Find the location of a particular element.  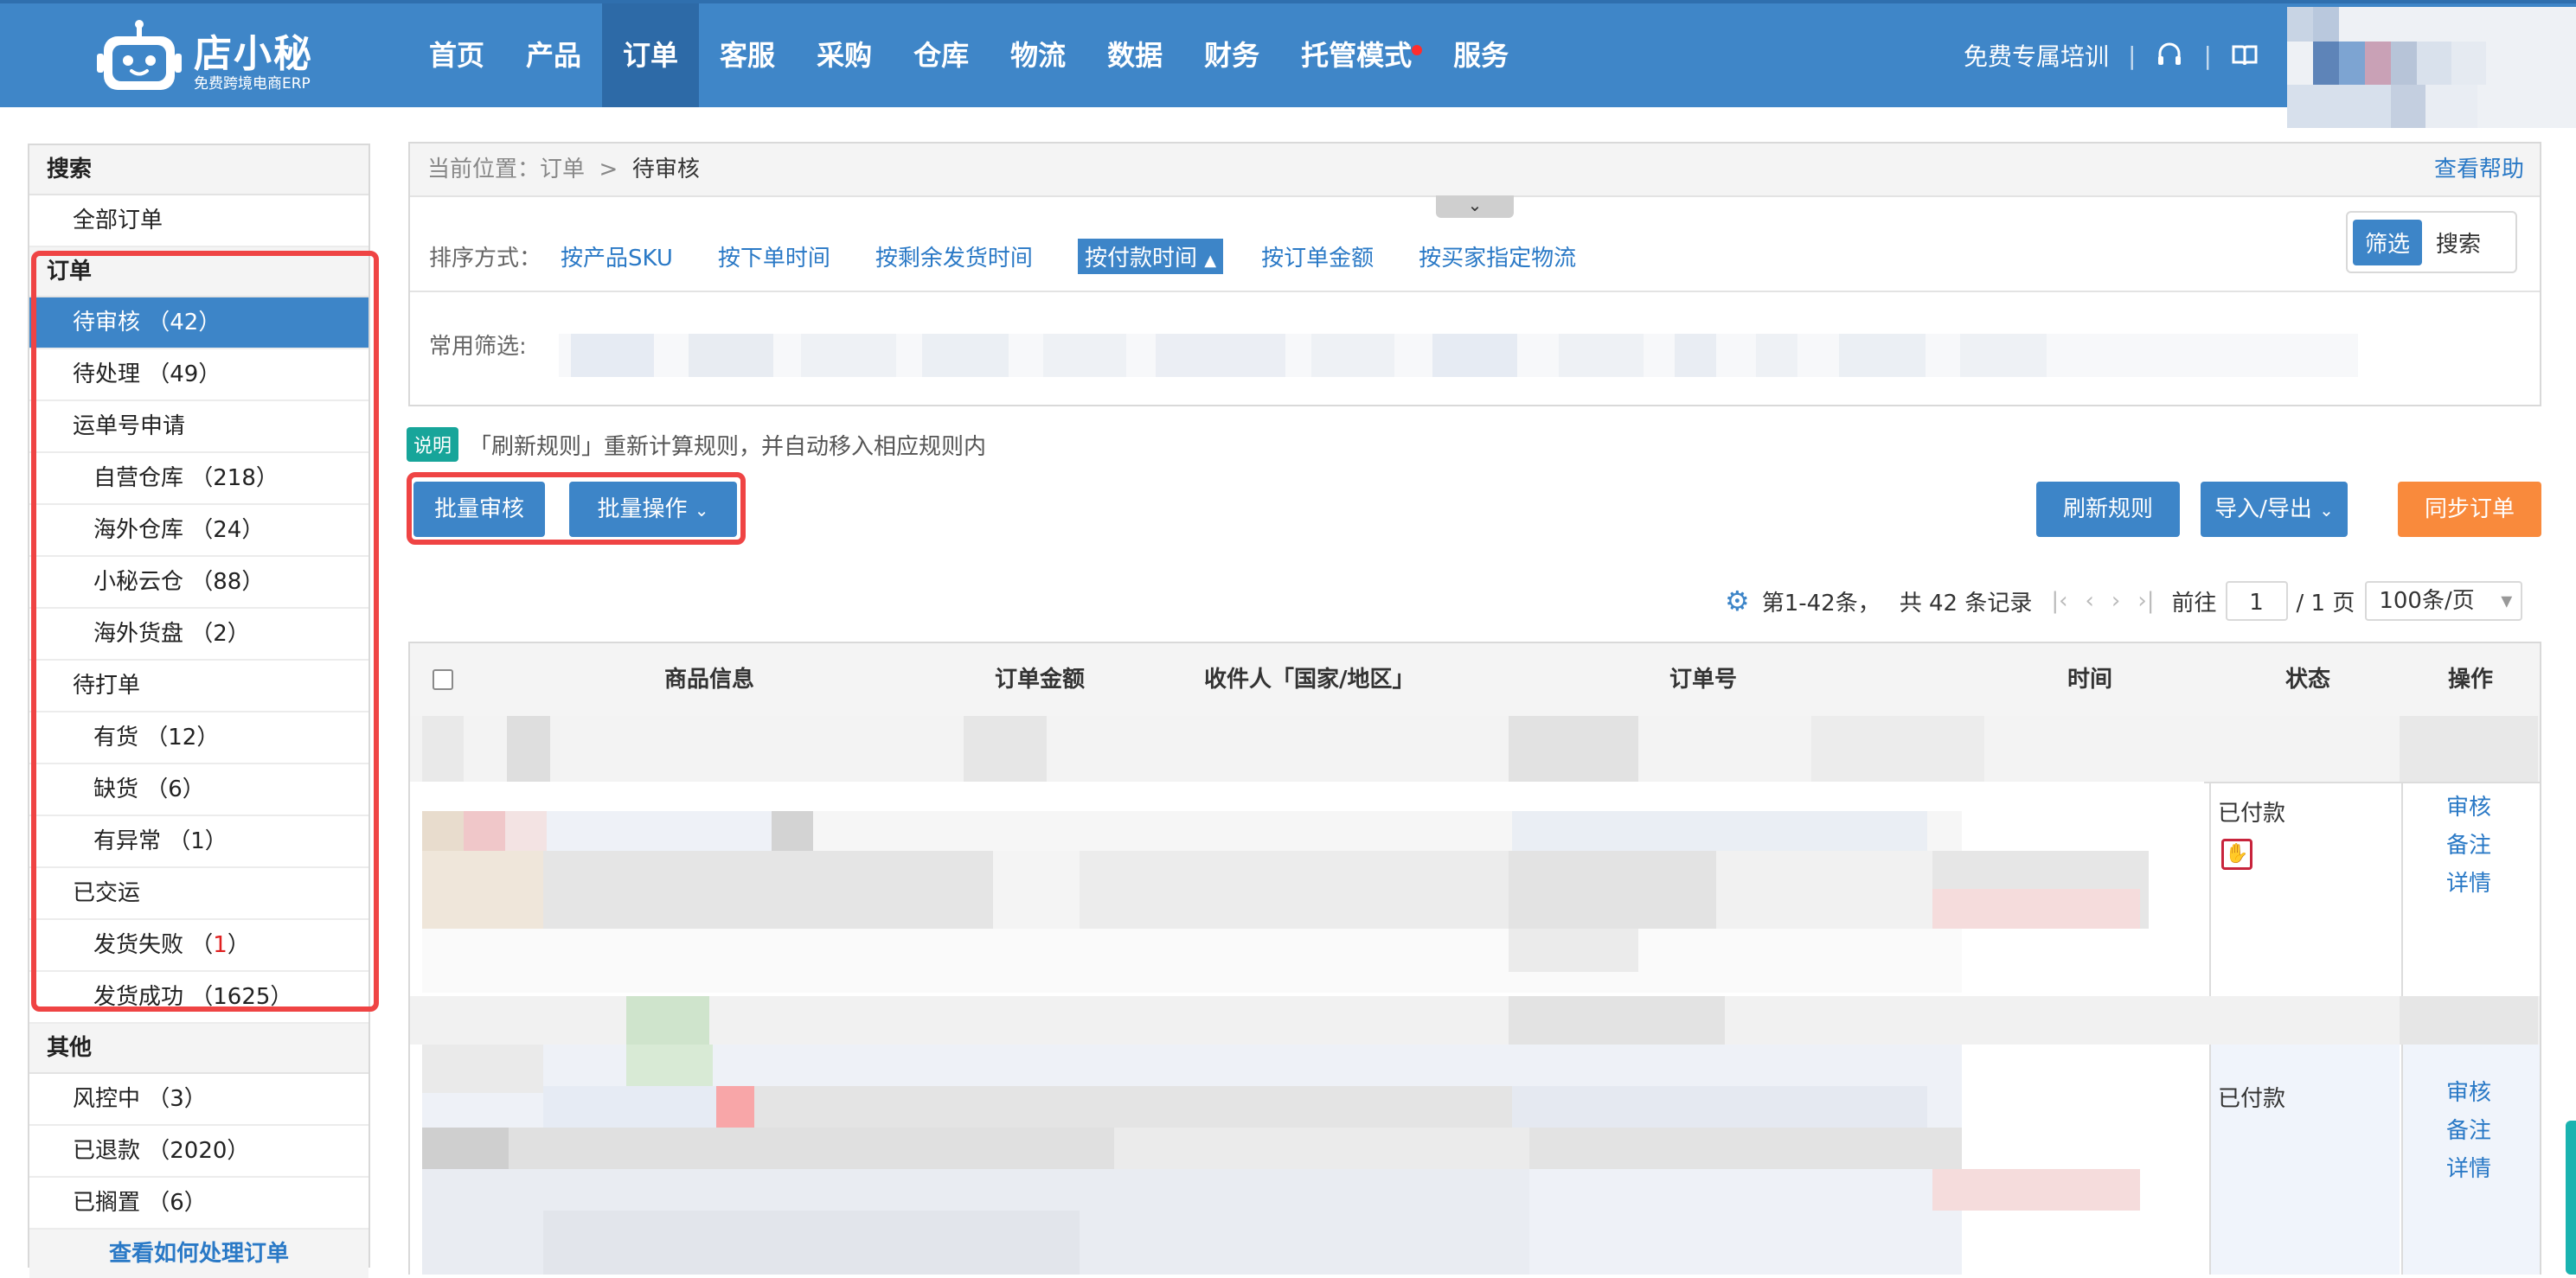

sidebar-item-in-stock: 有货 （12） is located at coordinates (198, 738).